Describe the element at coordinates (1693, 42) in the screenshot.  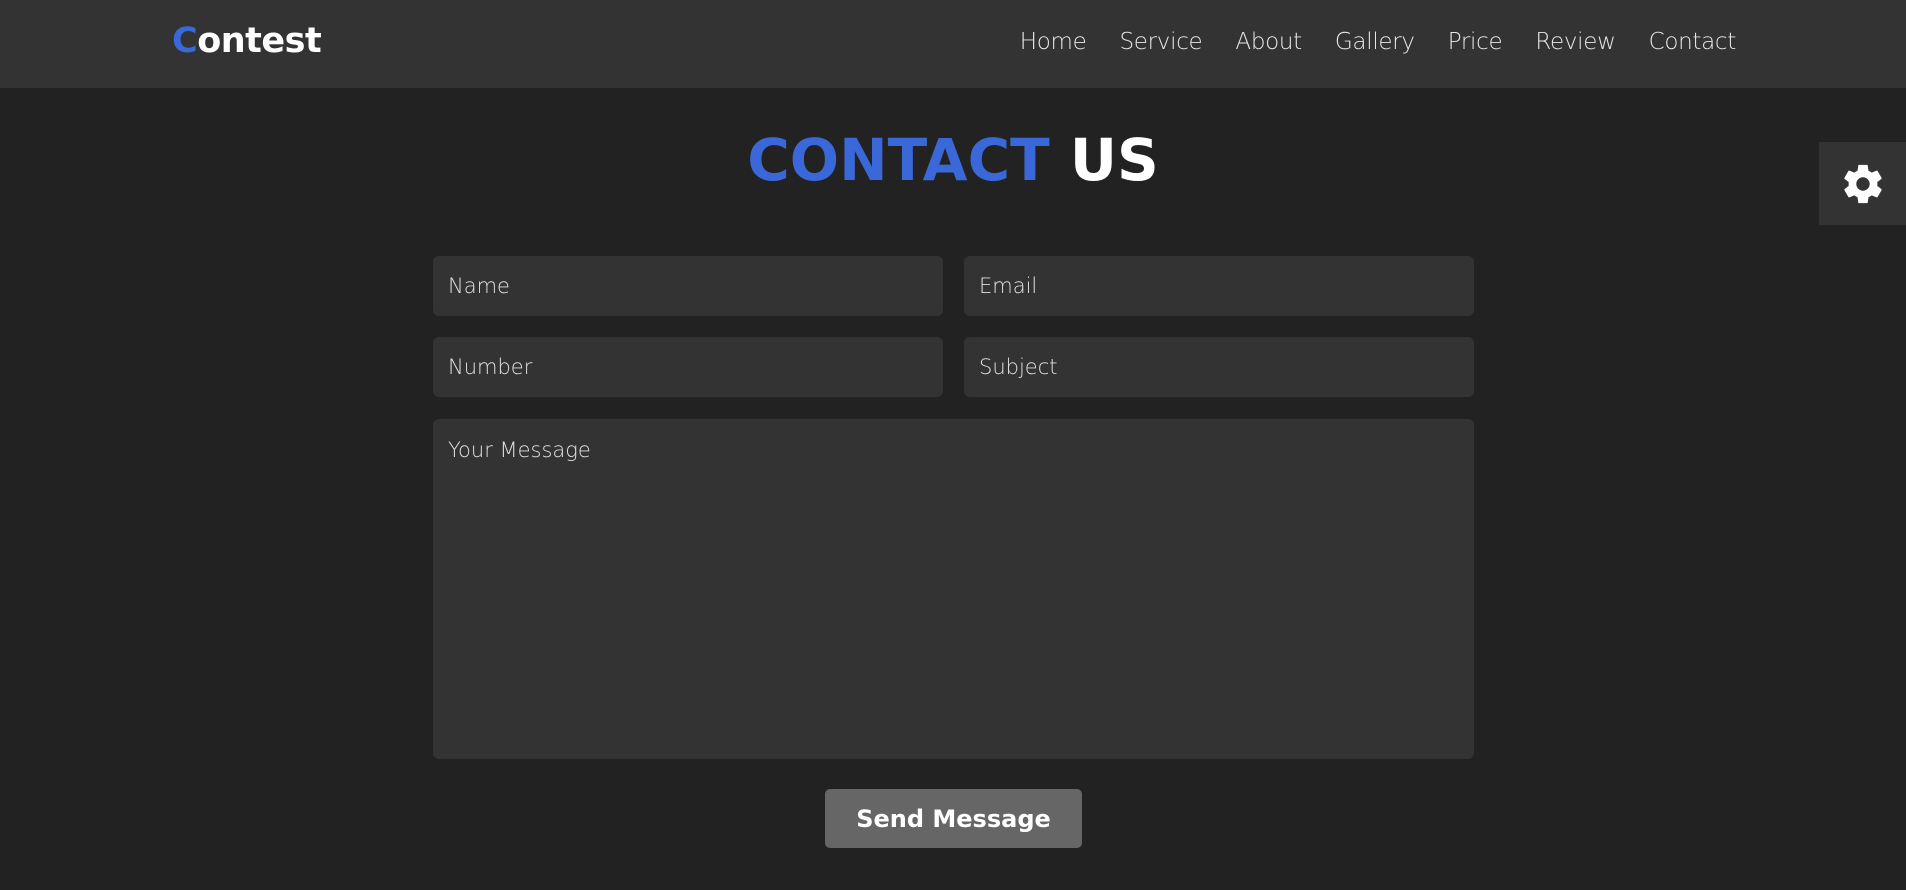
I see `nav-link-contact: Contact` at that location.